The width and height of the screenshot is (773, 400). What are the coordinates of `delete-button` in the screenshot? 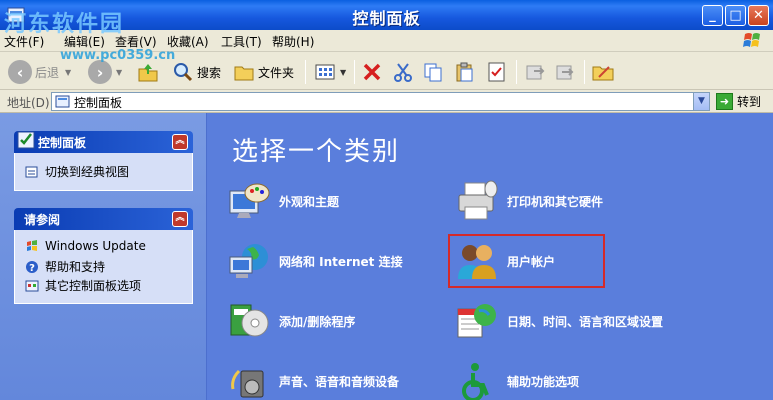 It's located at (372, 72).